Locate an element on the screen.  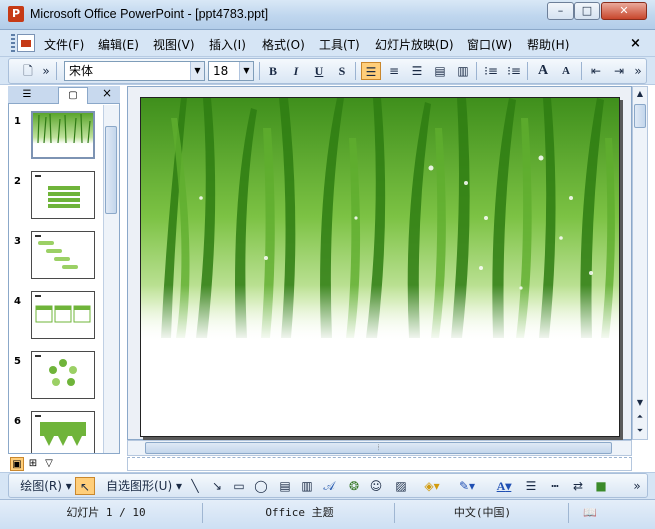
spelling-icon: 📖 is located at coordinates (590, 513).